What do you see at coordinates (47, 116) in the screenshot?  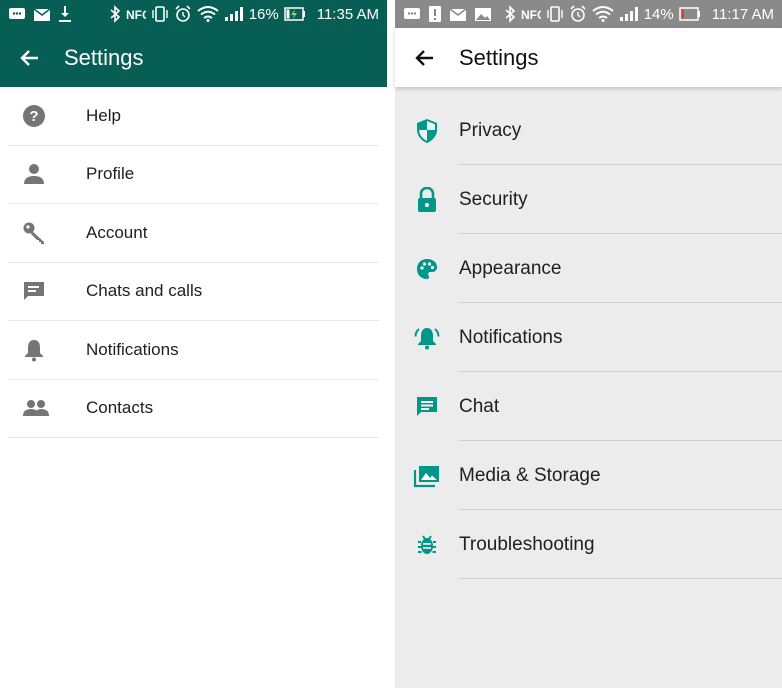 I see `help-icon: ?` at bounding box center [47, 116].